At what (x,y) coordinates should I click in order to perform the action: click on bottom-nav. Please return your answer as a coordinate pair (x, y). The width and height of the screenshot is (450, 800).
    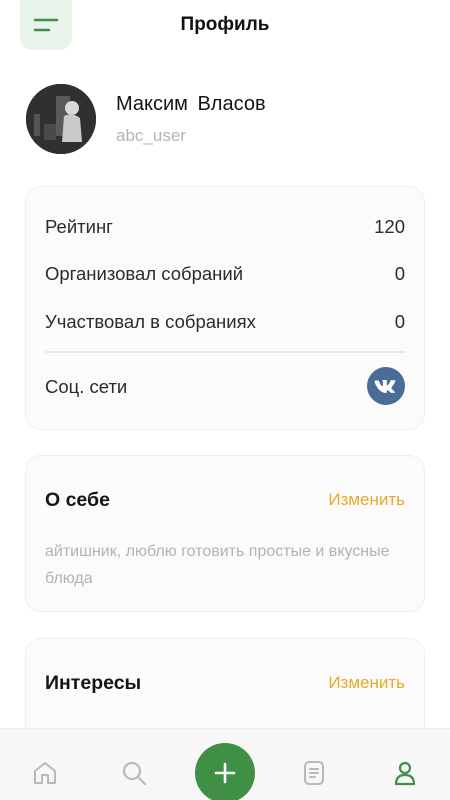
    Looking at the image, I should click on (225, 764).